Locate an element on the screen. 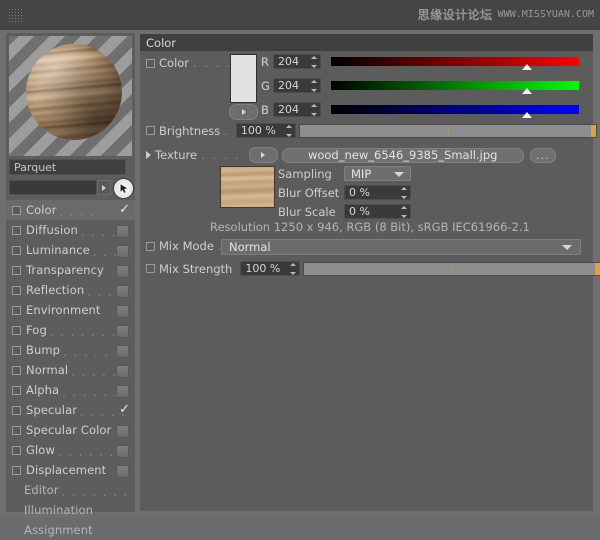  texture-expand-triangle-icon is located at coordinates (148, 155).